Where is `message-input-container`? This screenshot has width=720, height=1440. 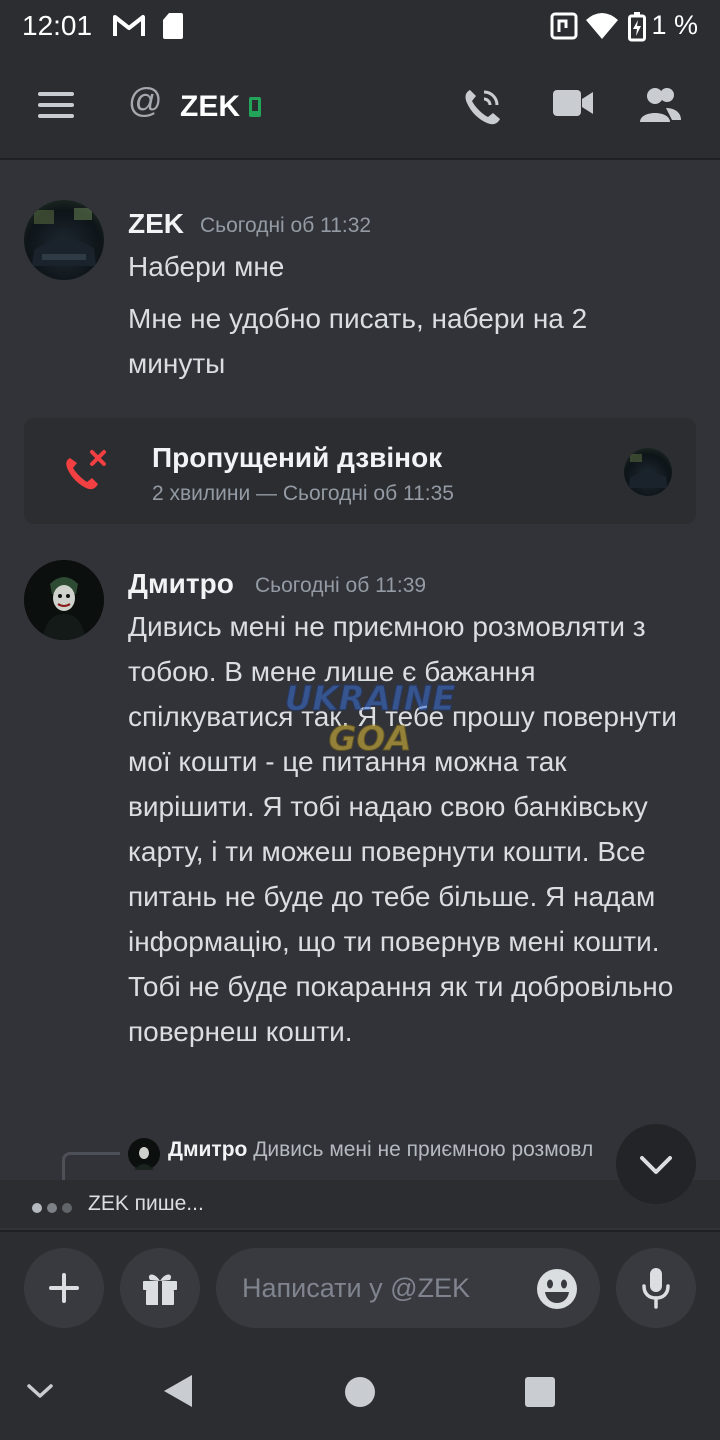
message-input-container is located at coordinates (408, 1288).